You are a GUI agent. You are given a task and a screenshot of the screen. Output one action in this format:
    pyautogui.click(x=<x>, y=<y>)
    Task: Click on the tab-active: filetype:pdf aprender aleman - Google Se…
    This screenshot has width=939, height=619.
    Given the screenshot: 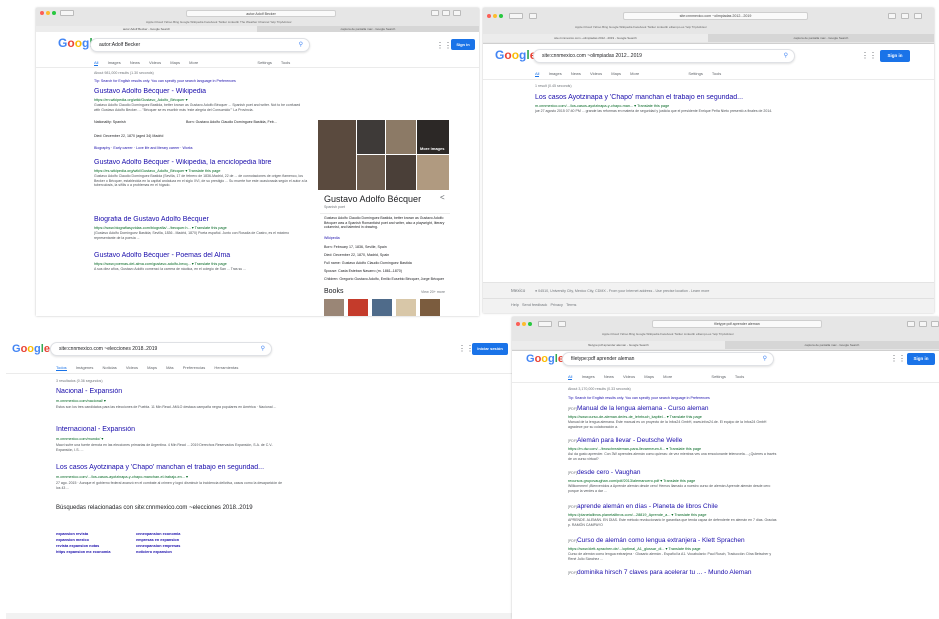 What is the action you would take?
    pyautogui.click(x=618, y=345)
    